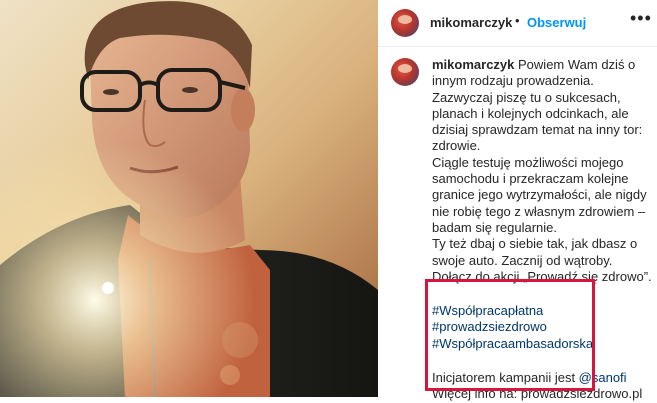  Describe the element at coordinates (473, 64) in the screenshot. I see `caption-username: mikomarczyk` at that location.